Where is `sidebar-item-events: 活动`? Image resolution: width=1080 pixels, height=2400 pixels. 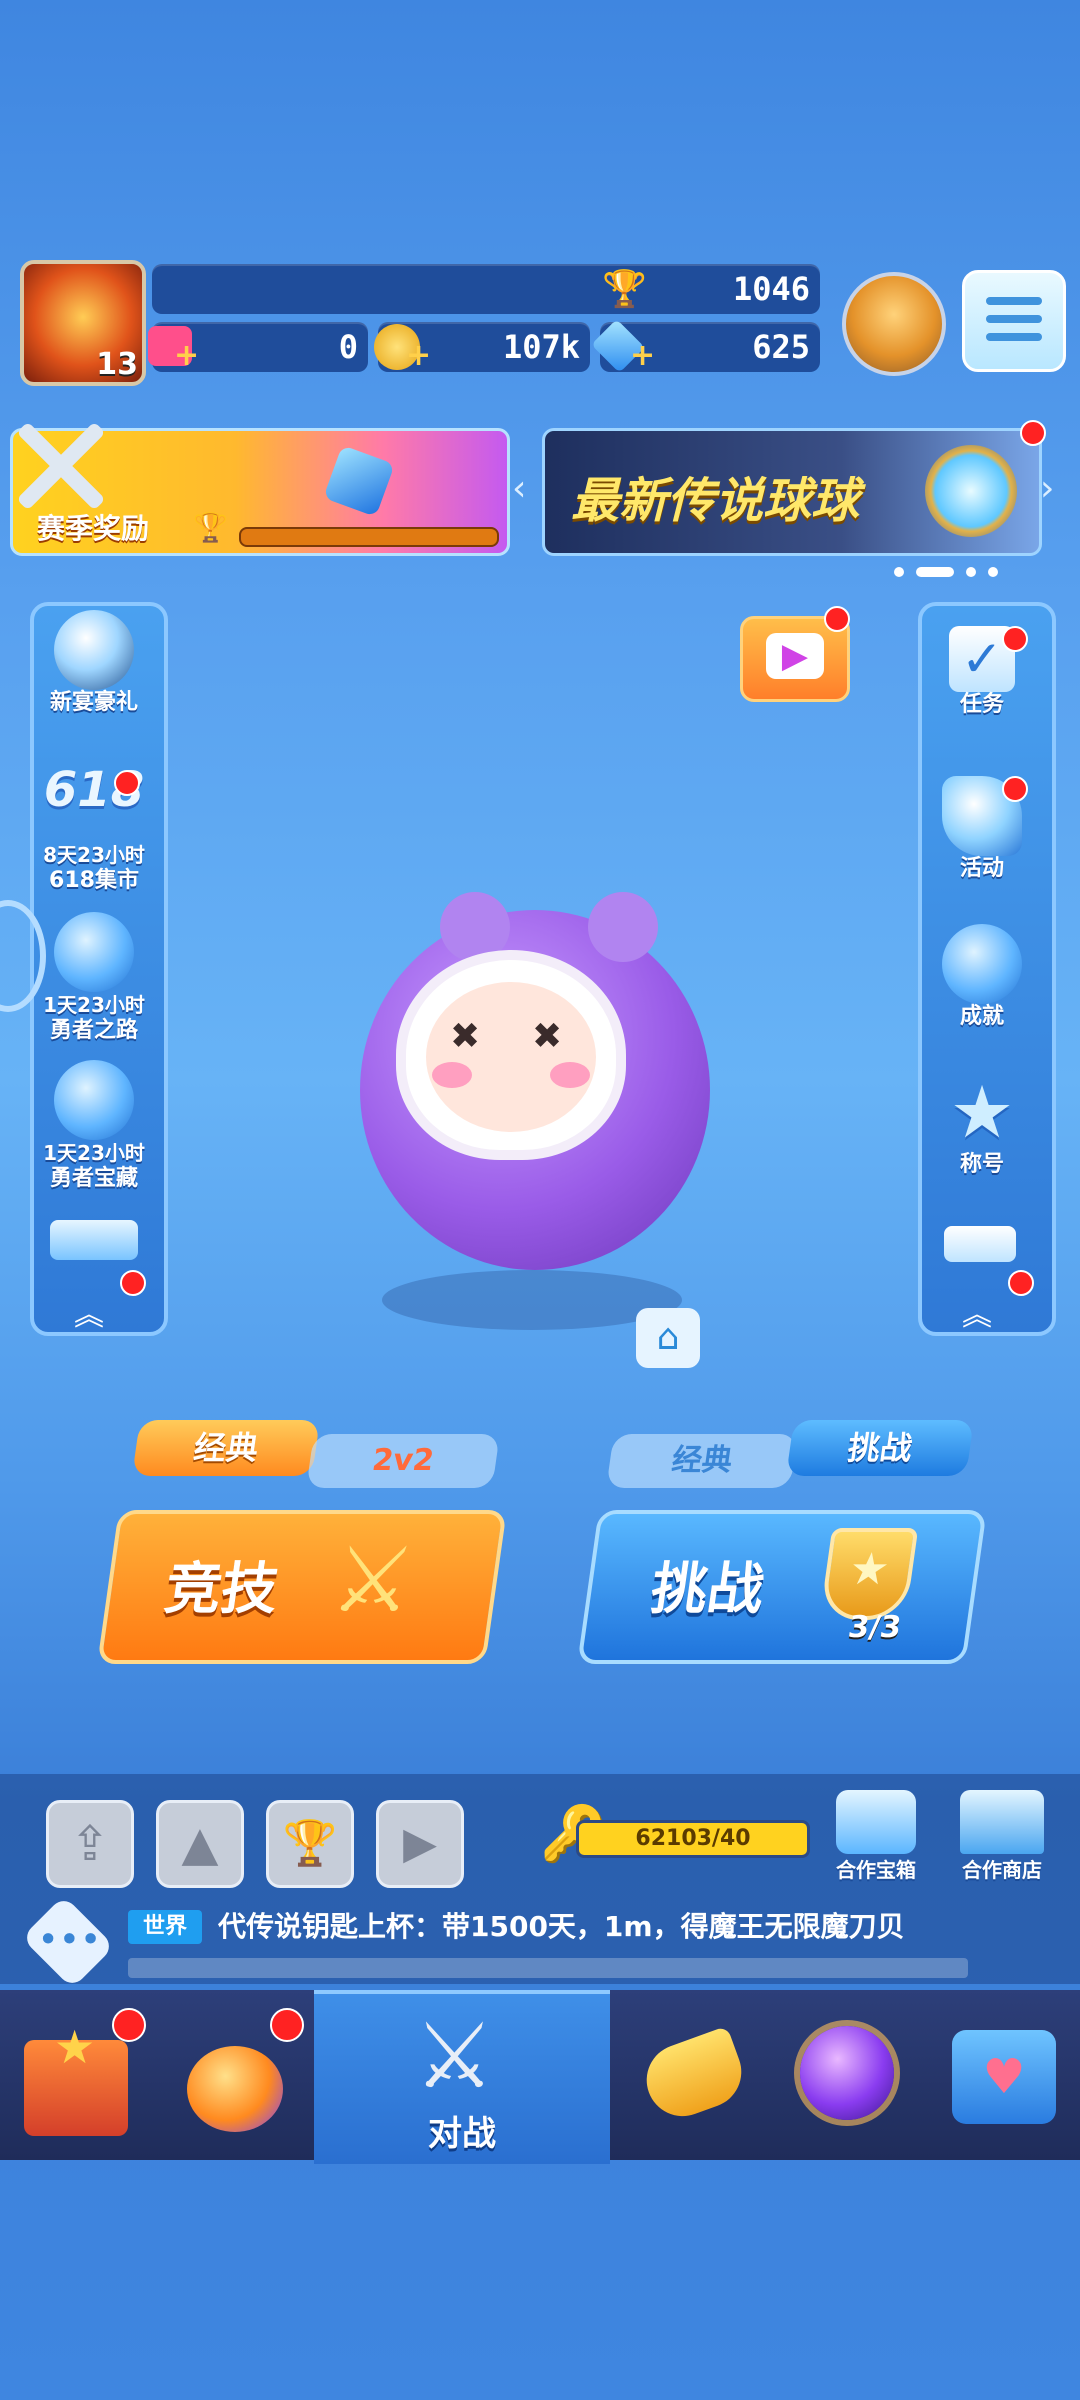
sidebar-item-events: 活动 is located at coordinates (982, 829).